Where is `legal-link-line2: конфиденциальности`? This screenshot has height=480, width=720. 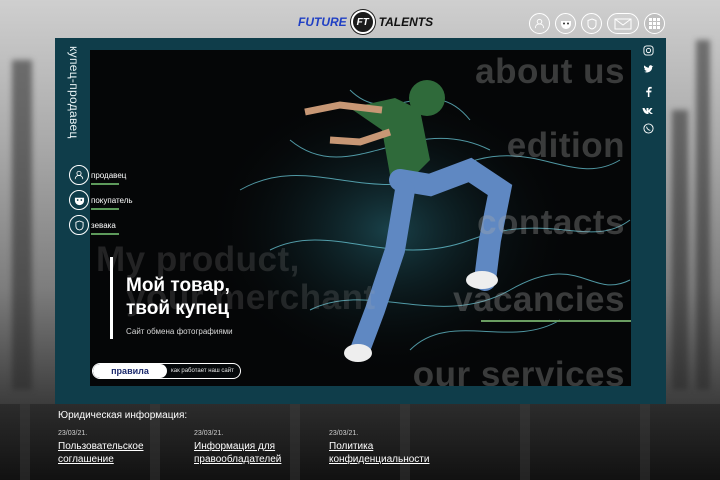
legal-link-line2: конфиденциальности is located at coordinates (379, 459).